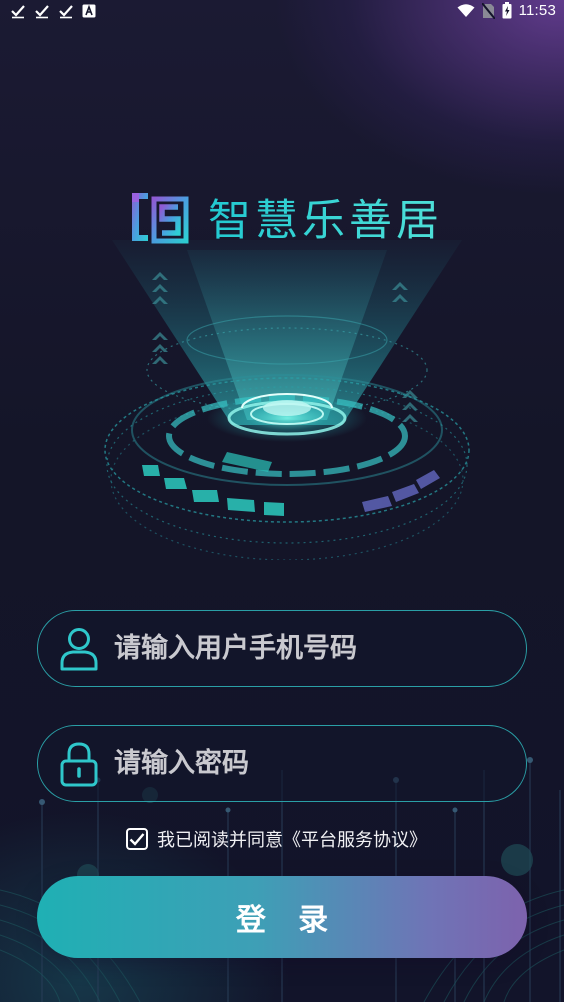 The height and width of the screenshot is (1002, 564). Describe the element at coordinates (160, 218) in the screenshot. I see `logo-s-icon` at that location.